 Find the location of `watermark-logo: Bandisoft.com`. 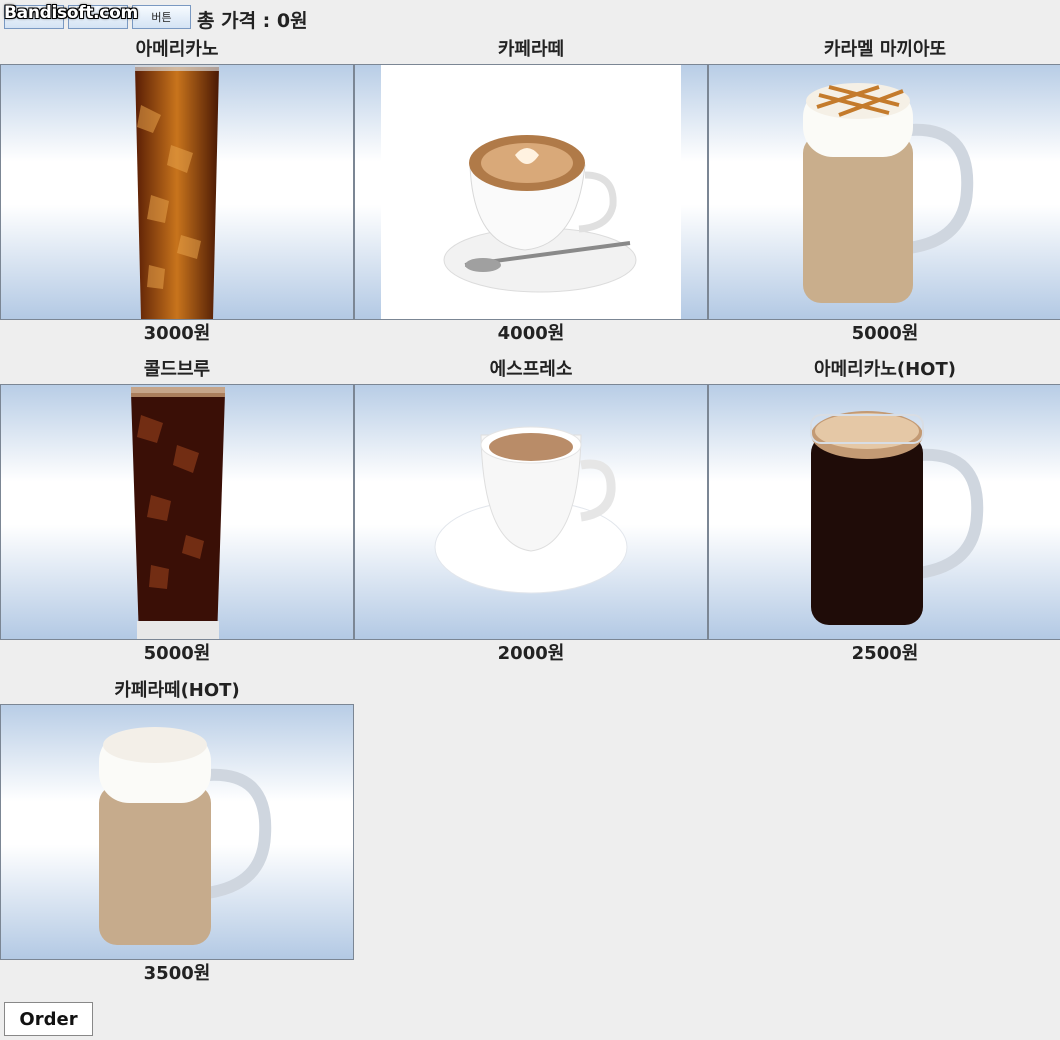

watermark-logo: Bandisoft.com is located at coordinates (71, 13).